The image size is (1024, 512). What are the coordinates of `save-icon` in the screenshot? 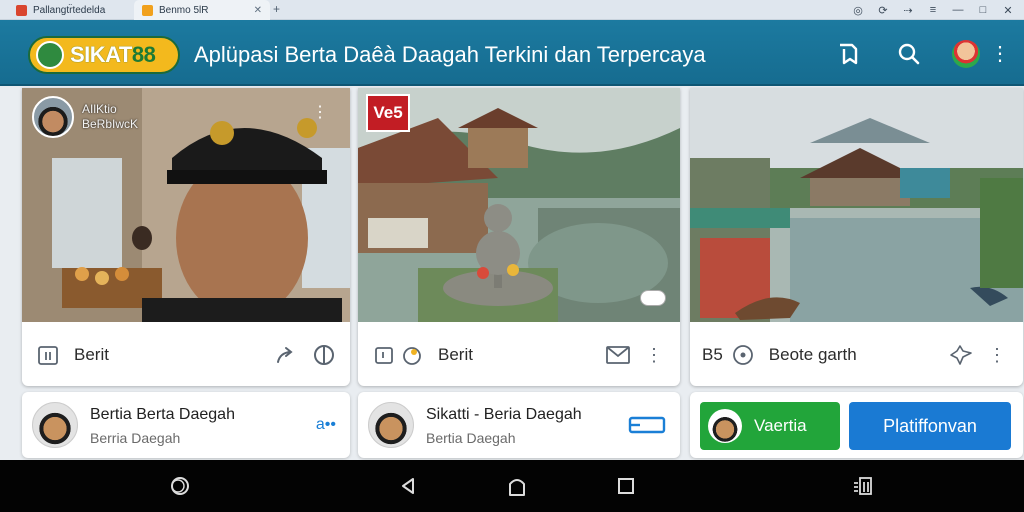 It's located at (384, 355).